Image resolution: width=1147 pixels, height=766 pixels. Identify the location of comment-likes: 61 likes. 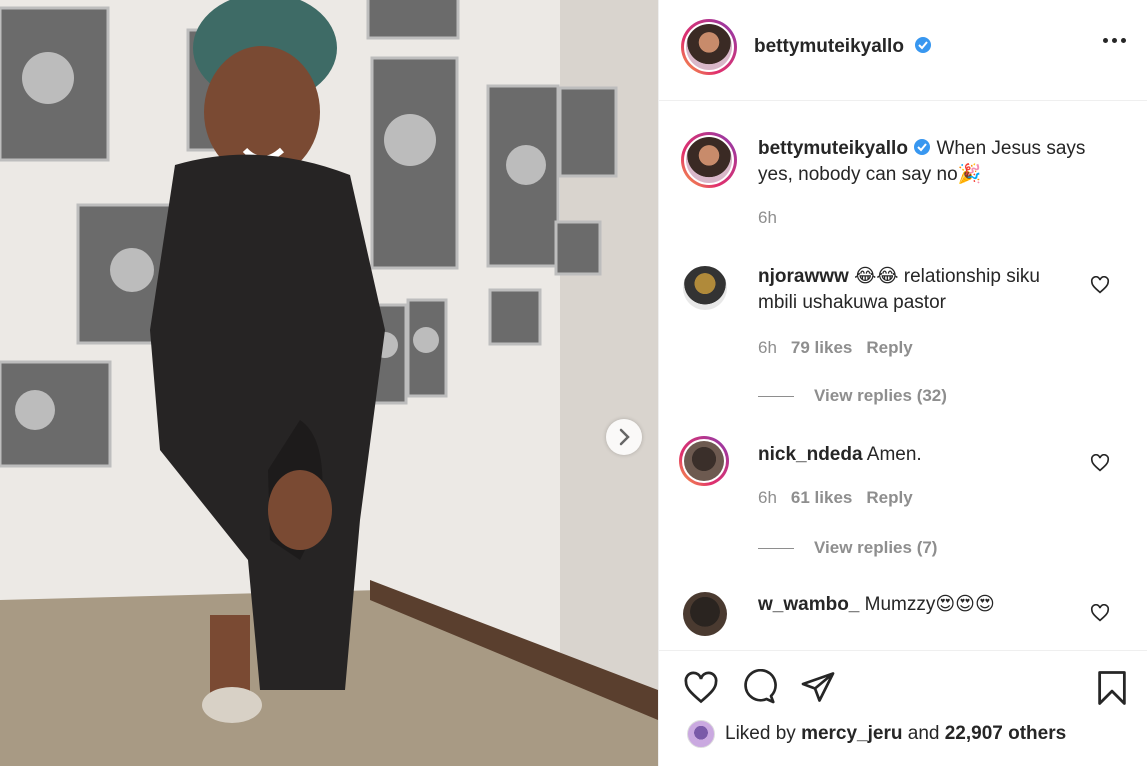
(821, 498).